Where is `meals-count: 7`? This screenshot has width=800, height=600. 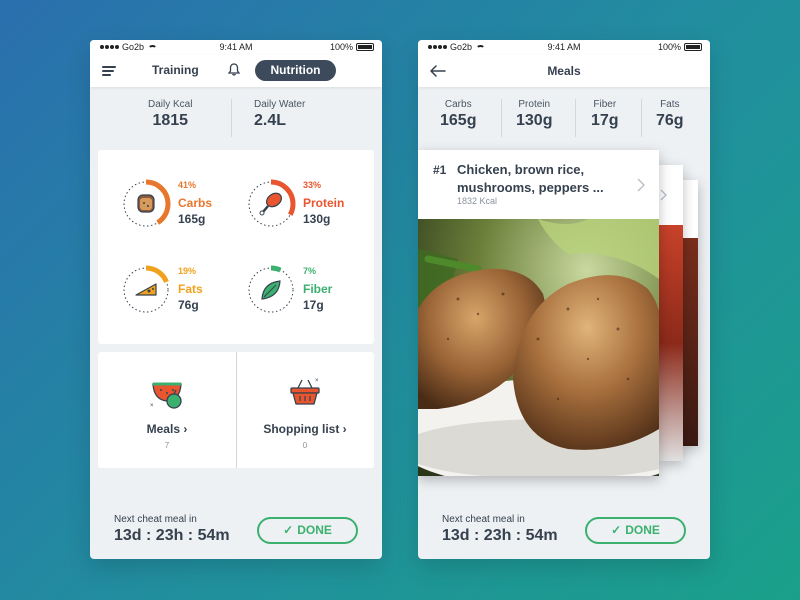 meals-count: 7 is located at coordinates (167, 445).